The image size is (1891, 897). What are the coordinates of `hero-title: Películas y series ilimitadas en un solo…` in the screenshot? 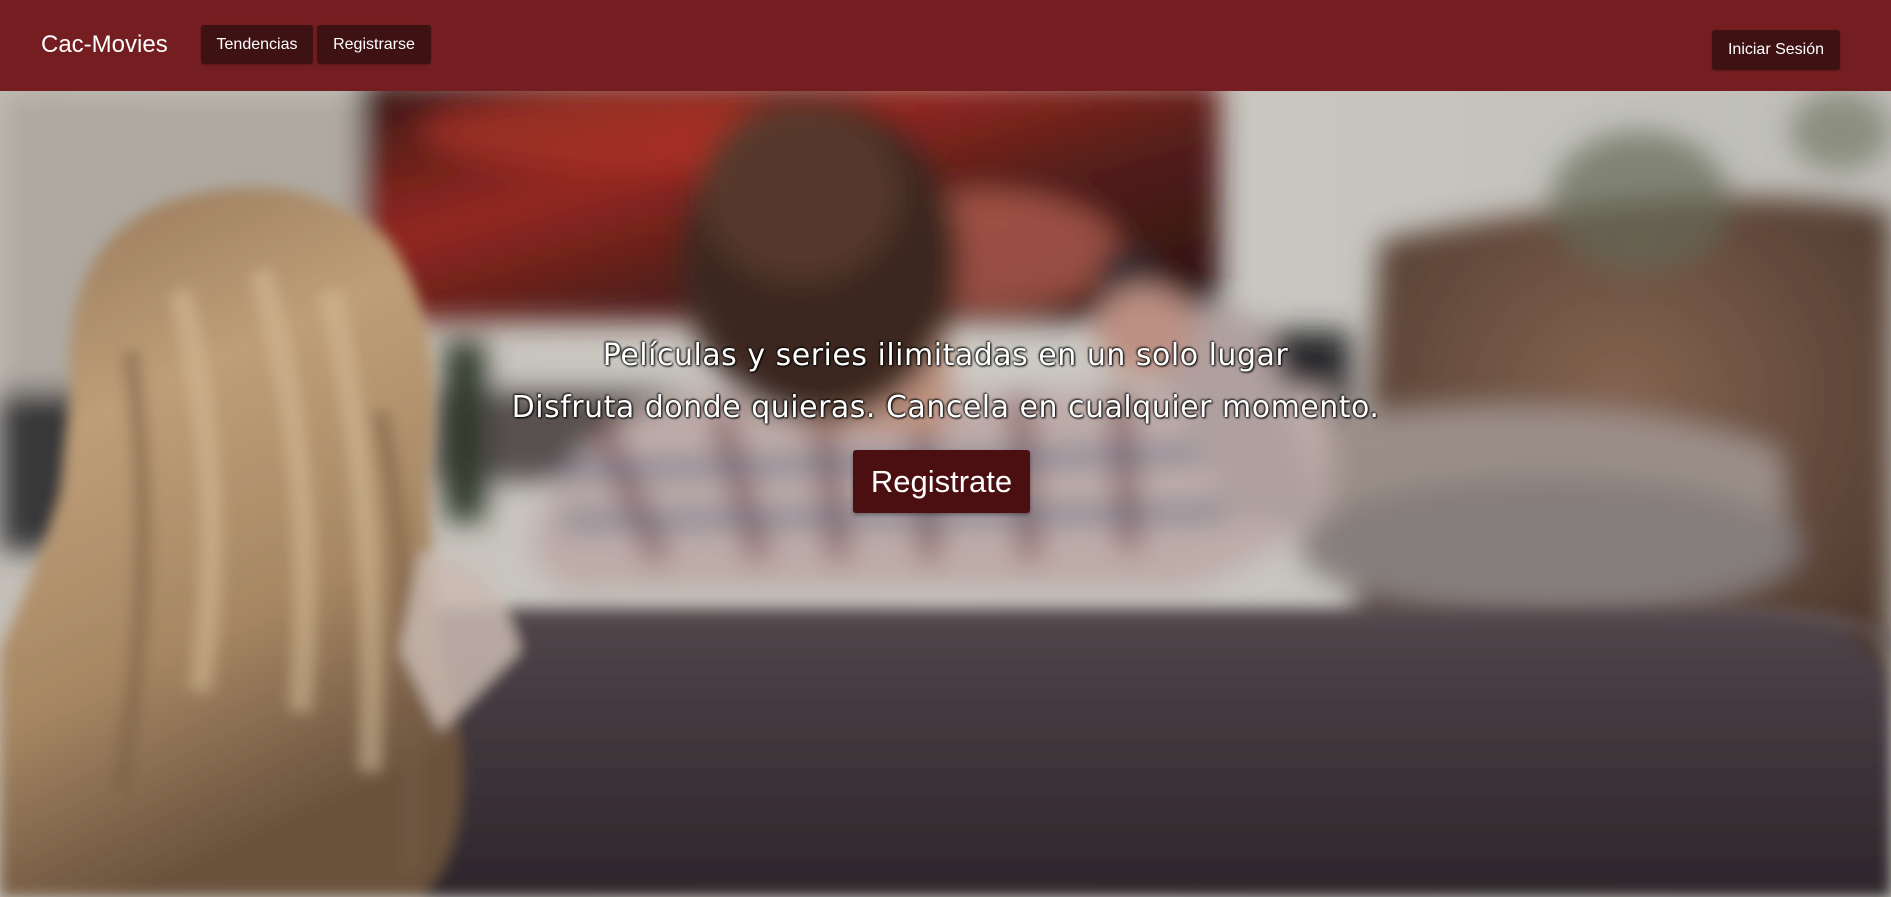 It's located at (945, 355).